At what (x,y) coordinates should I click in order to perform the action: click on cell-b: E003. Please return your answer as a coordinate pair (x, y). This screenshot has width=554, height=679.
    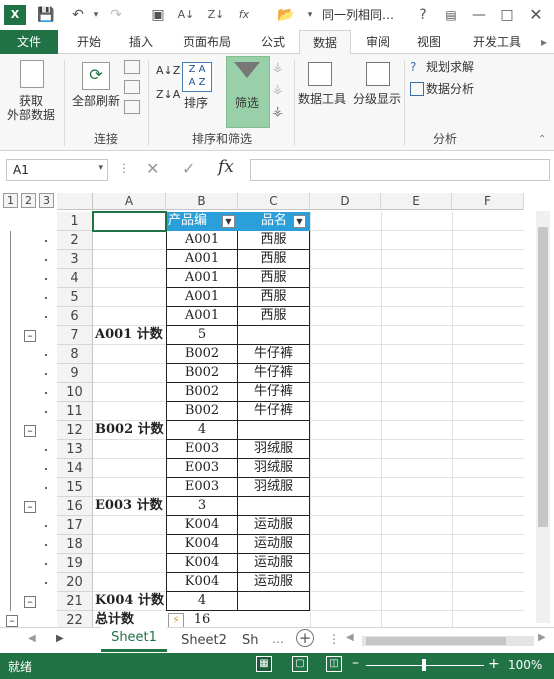
    Looking at the image, I should click on (202, 449).